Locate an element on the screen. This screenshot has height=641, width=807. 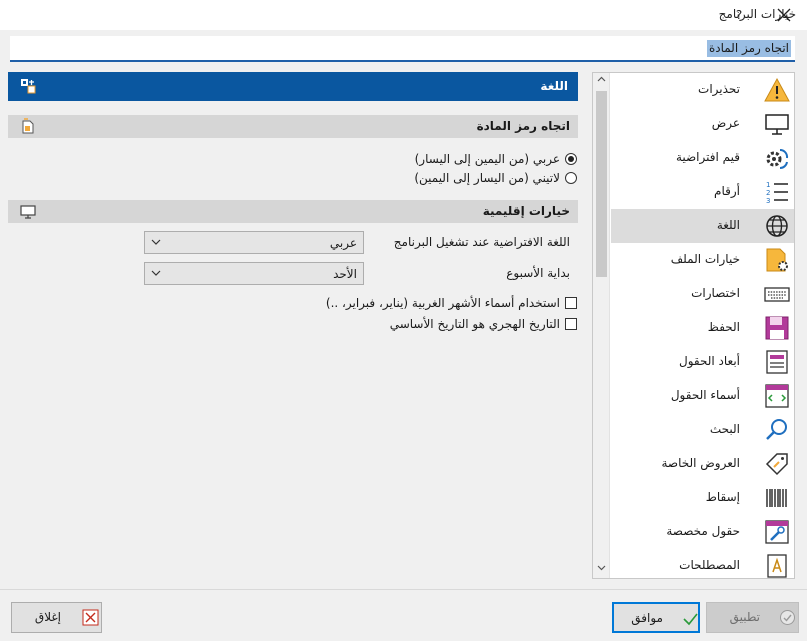
nav-item-terms: المصطلحات is located at coordinates (702, 563).